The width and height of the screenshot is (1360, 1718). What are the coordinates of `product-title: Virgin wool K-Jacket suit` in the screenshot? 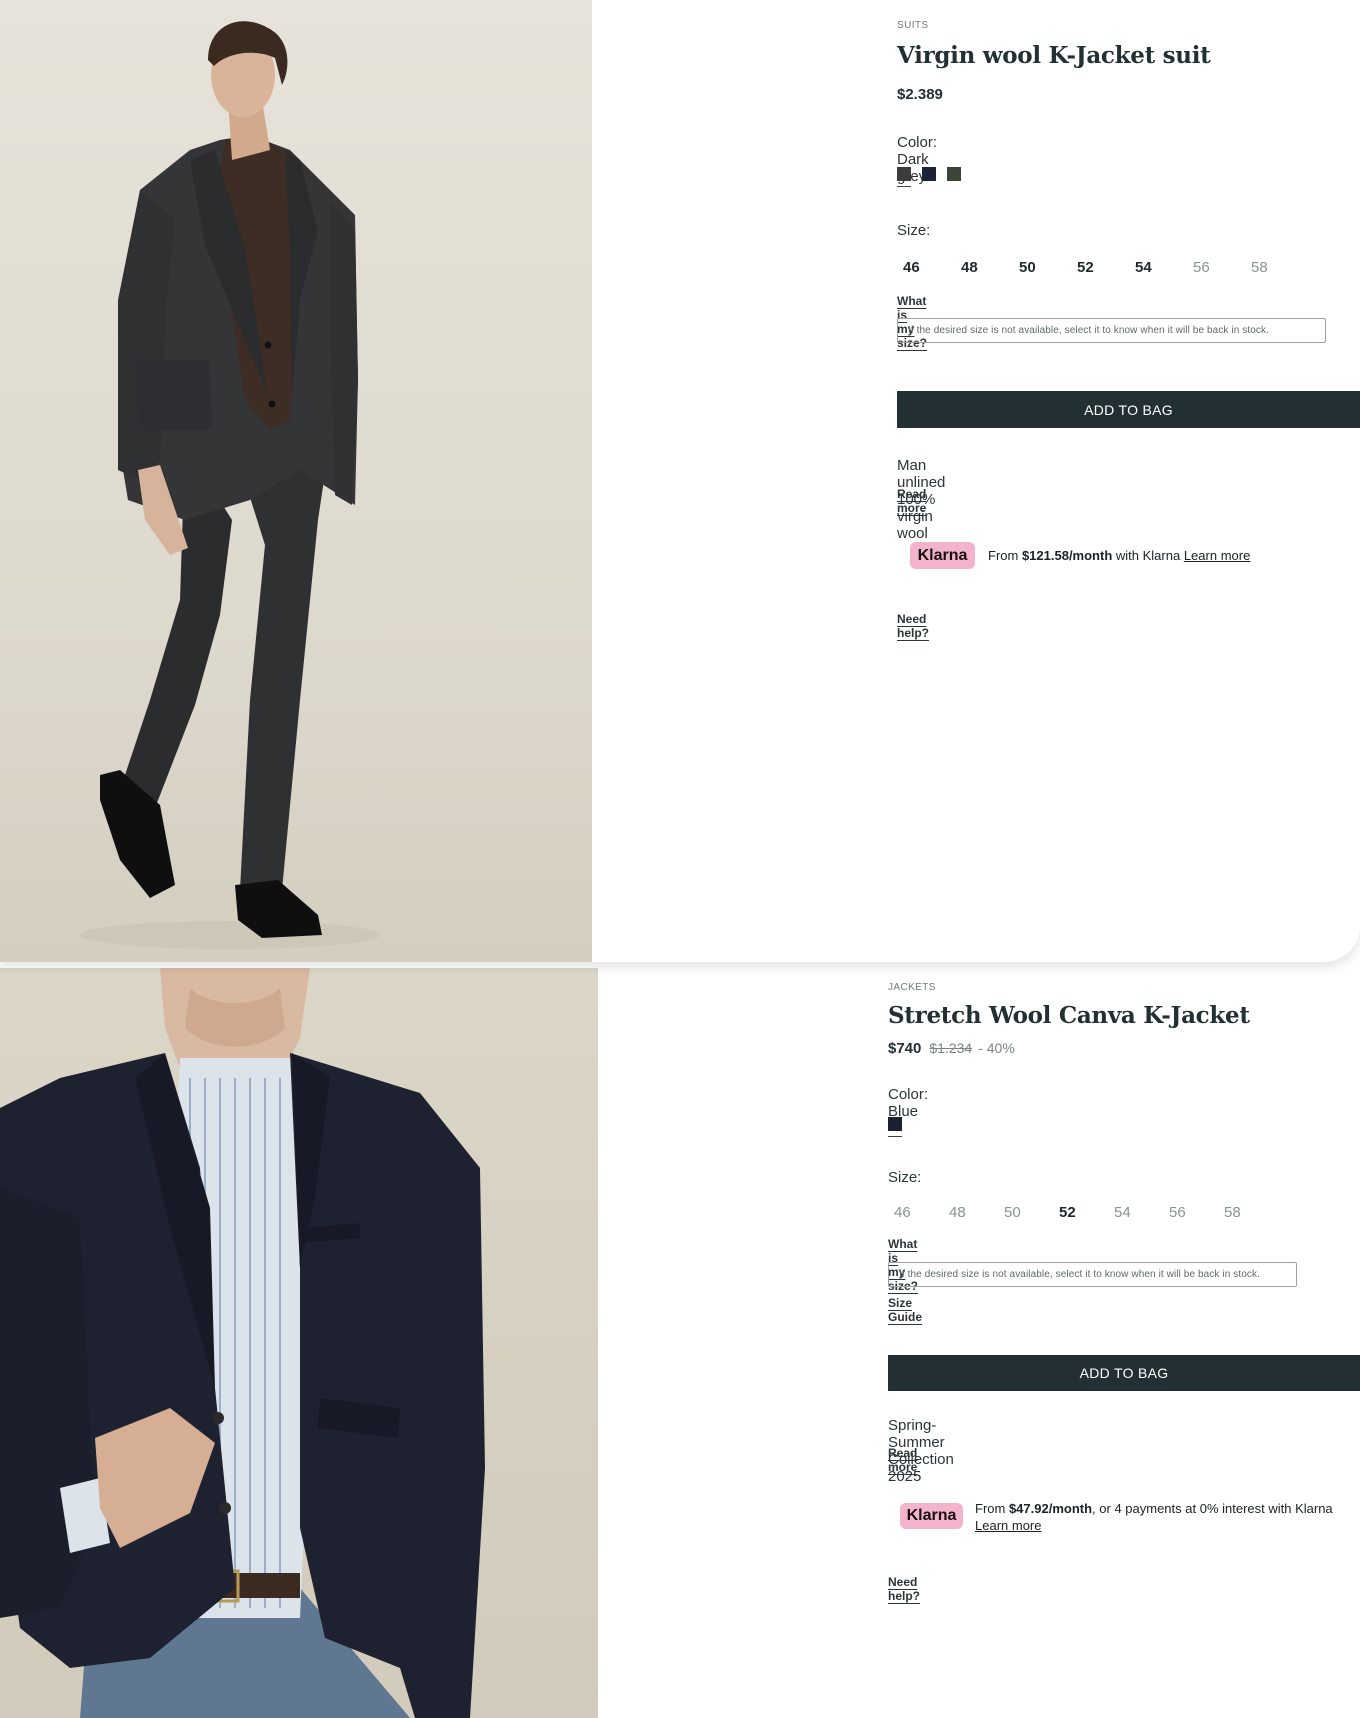 It's located at (1054, 55).